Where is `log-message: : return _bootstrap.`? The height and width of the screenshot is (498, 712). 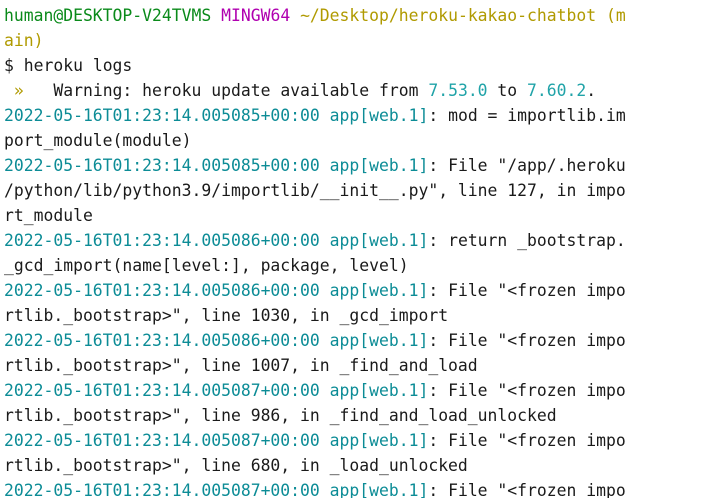 log-message: : return _bootstrap. is located at coordinates (527, 240).